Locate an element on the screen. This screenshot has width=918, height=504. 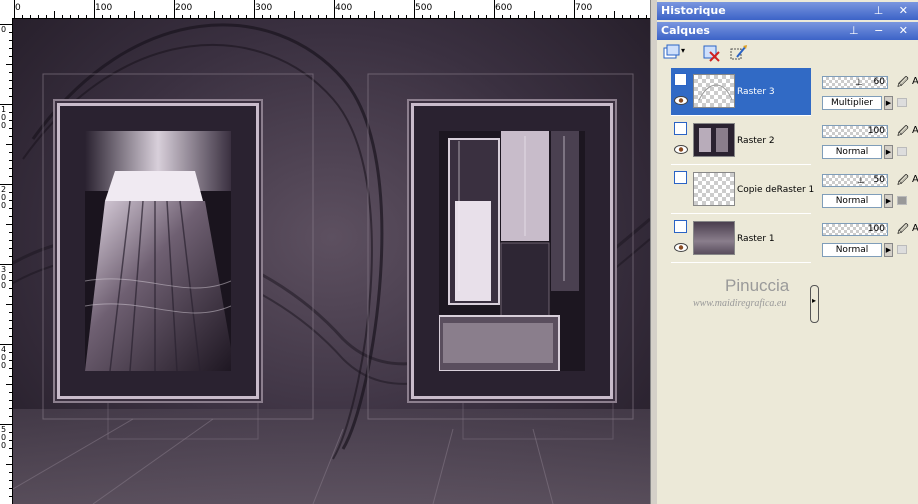
blend-mode-select: Multiplier is located at coordinates (852, 103).